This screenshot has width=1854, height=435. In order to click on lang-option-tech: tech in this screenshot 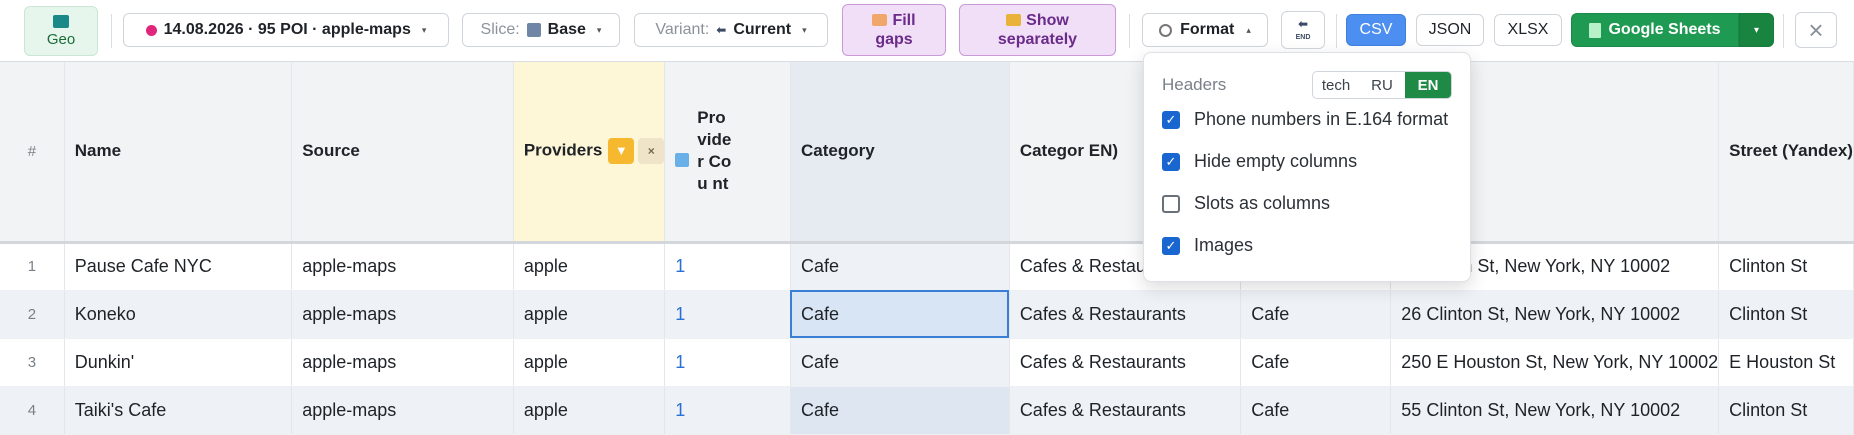, I will do `click(1336, 85)`.